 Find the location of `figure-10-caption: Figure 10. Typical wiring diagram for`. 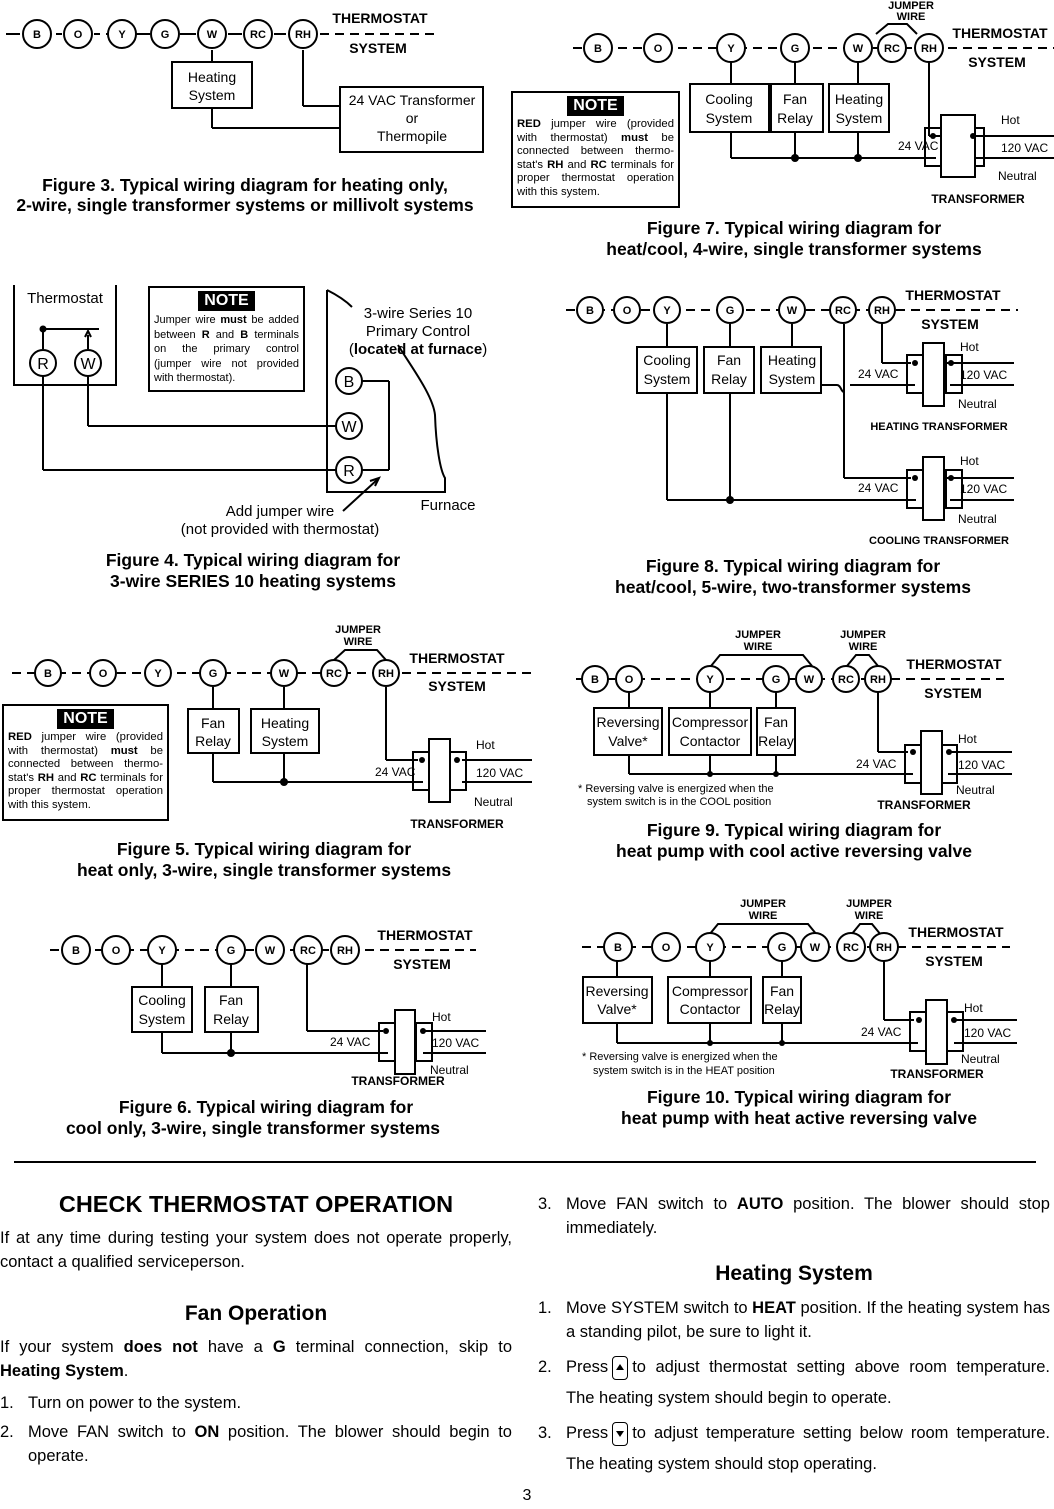

figure-10-caption: Figure 10. Typical wiring diagram for is located at coordinates (799, 1097).